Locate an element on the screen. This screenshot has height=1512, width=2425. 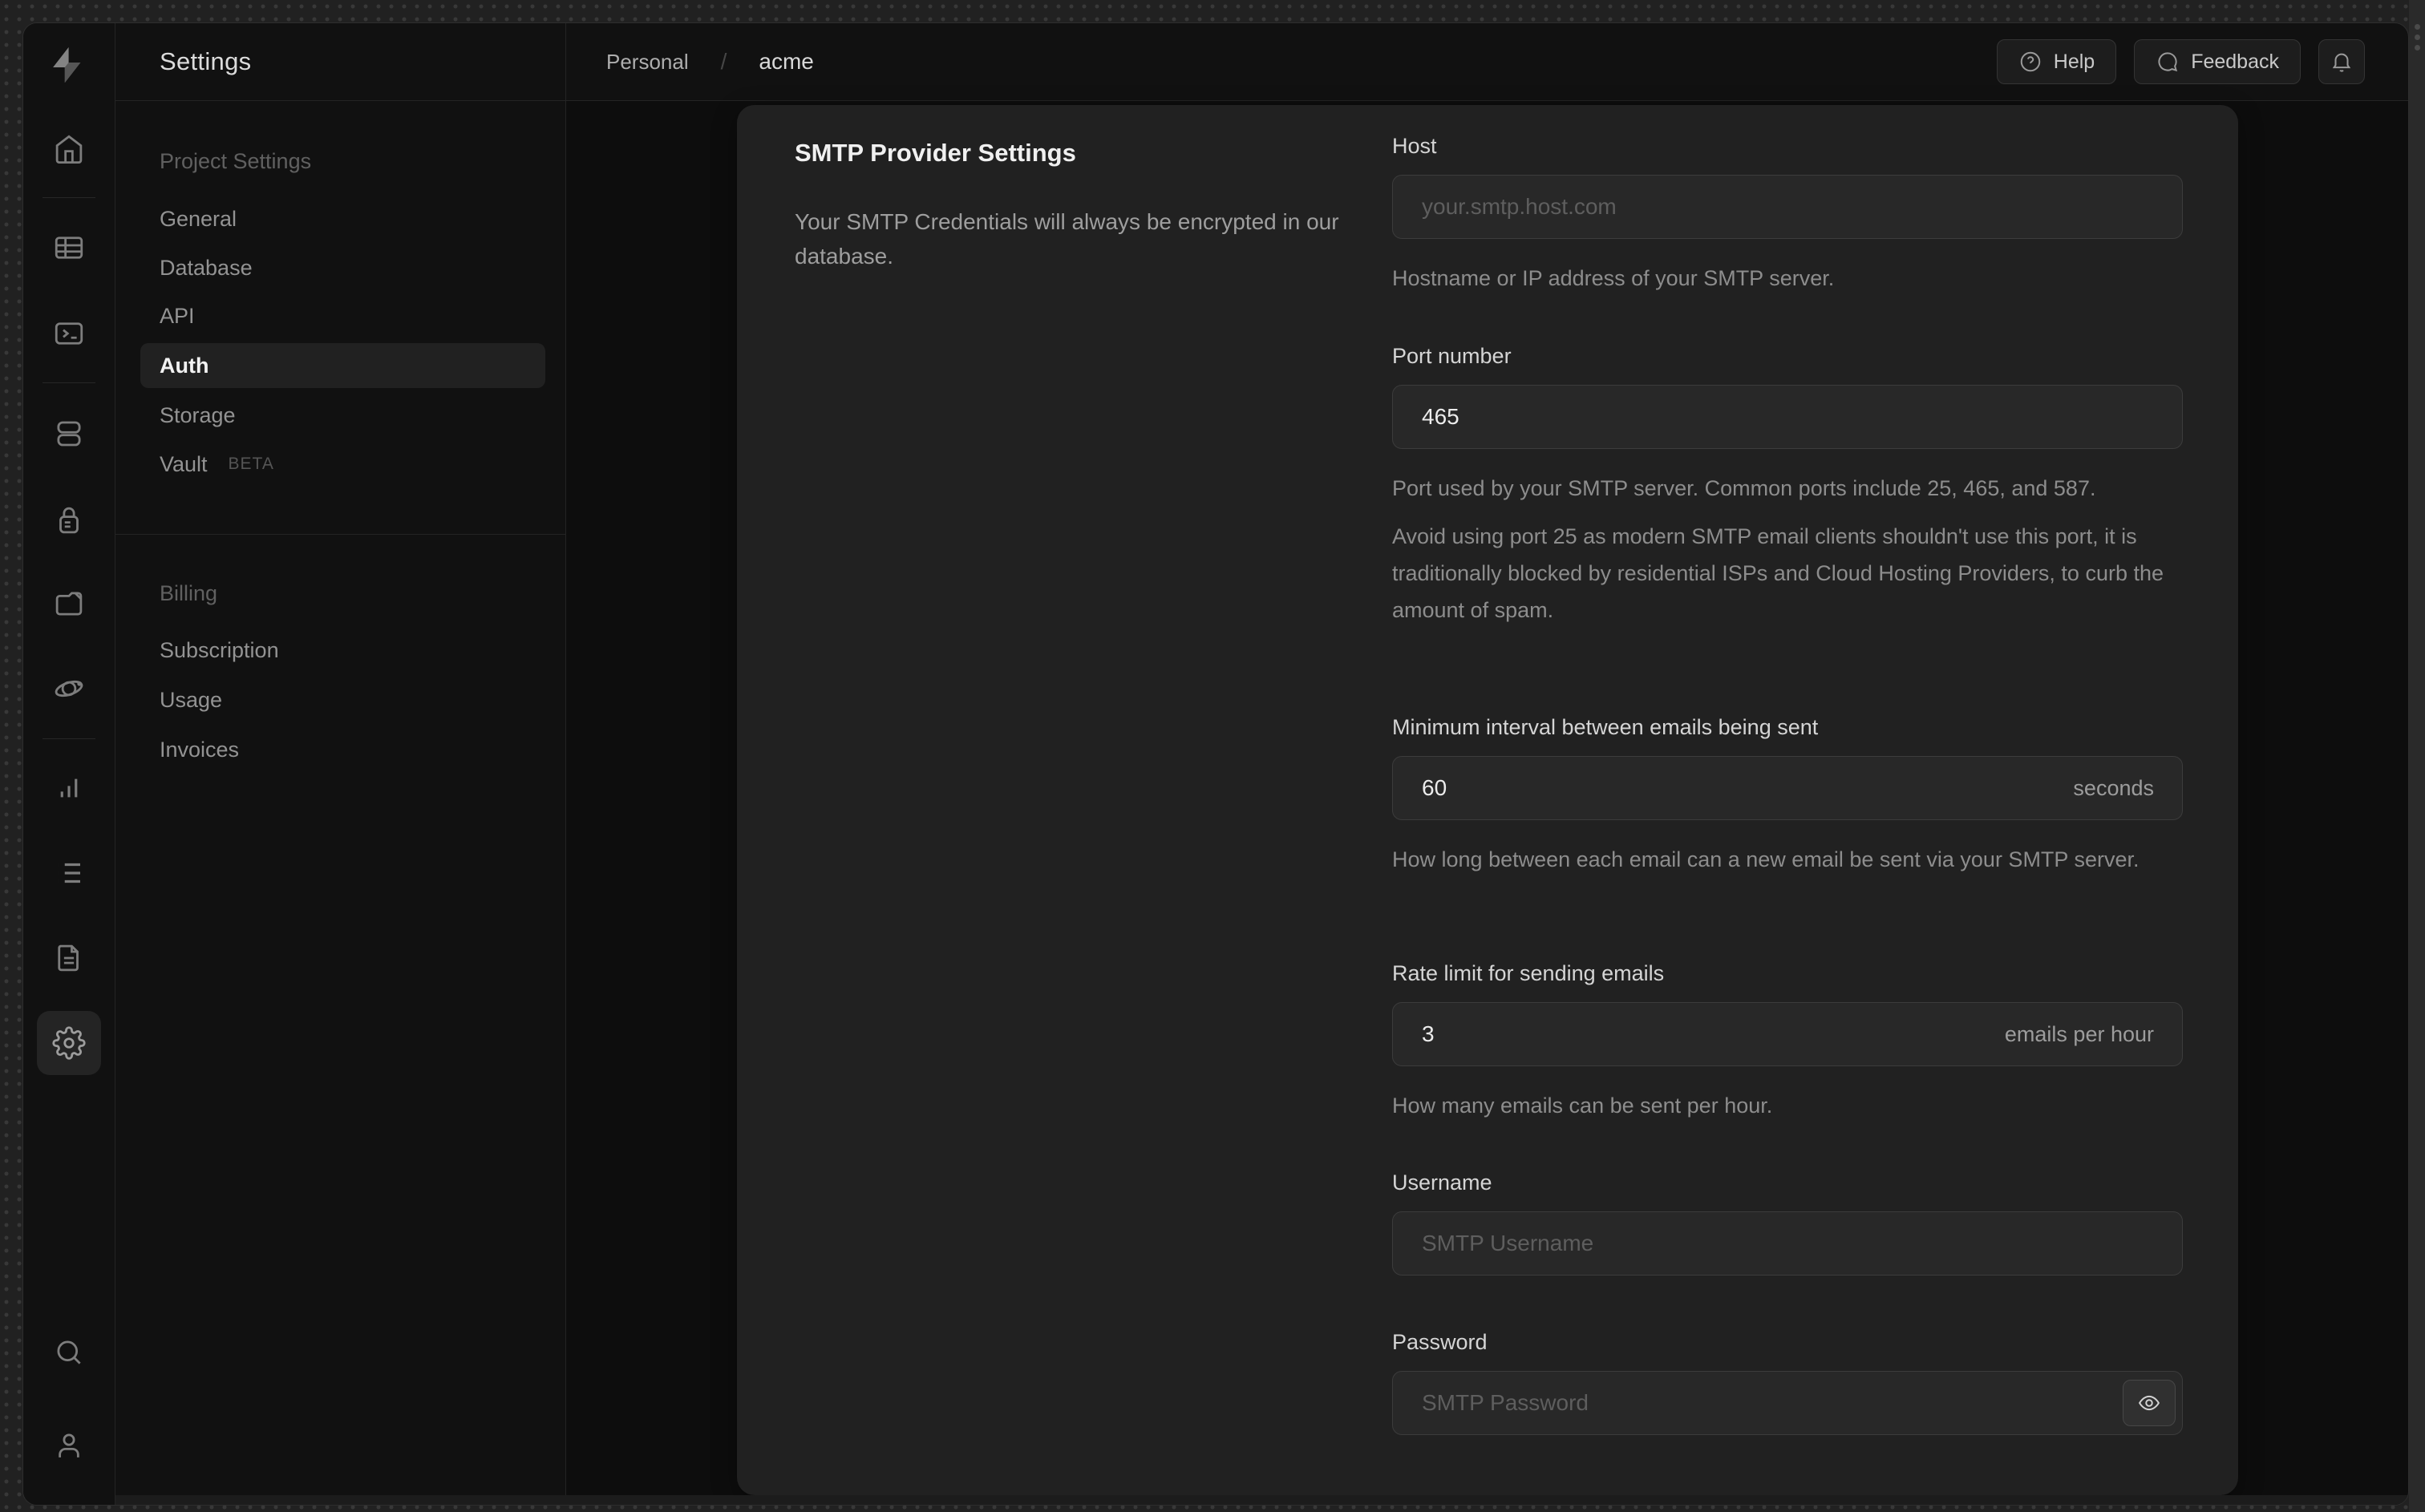
rail-item-reports is located at coordinates (69, 788).